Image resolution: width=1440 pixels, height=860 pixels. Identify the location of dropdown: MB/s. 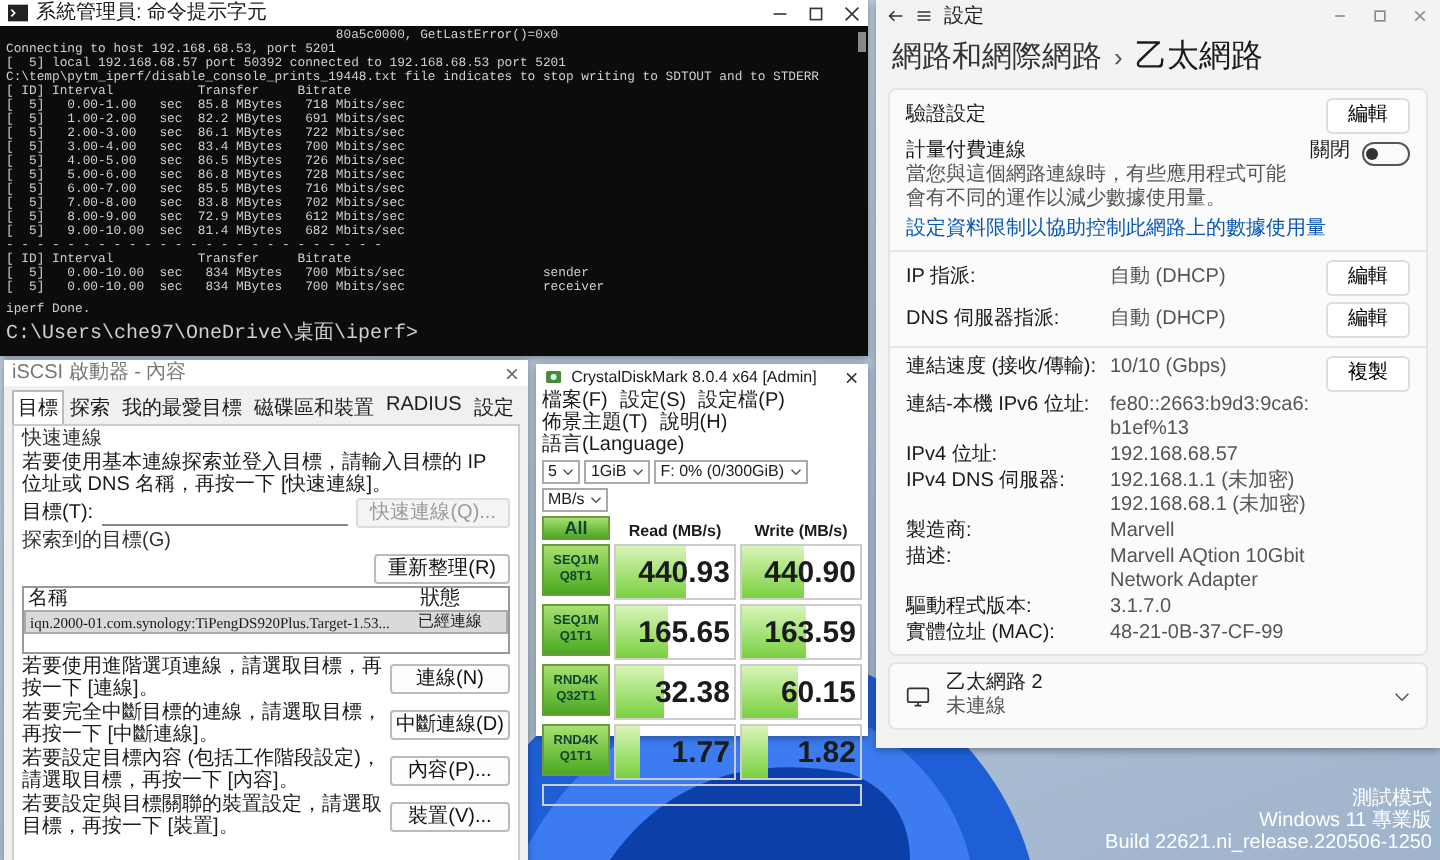
(575, 500).